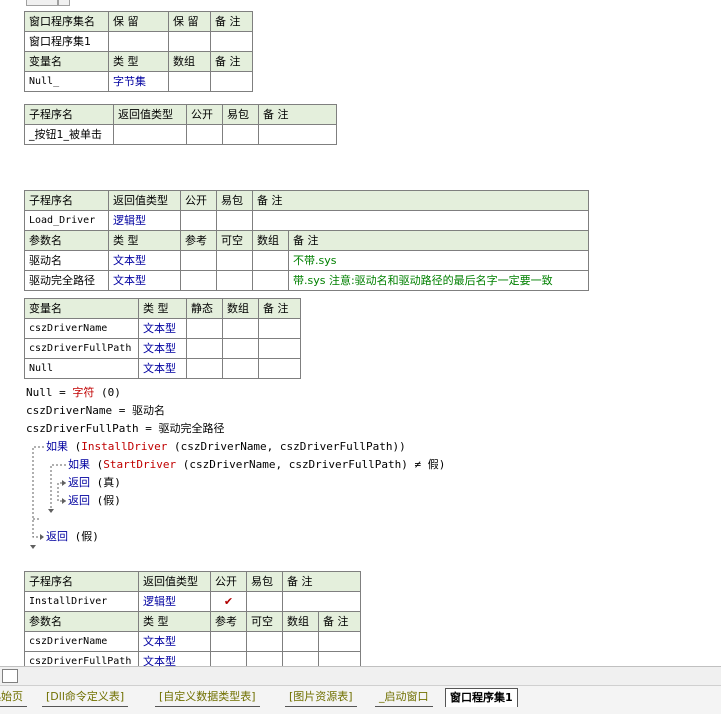  What do you see at coordinates (10, 676) in the screenshot?
I see `scroll-box` at bounding box center [10, 676].